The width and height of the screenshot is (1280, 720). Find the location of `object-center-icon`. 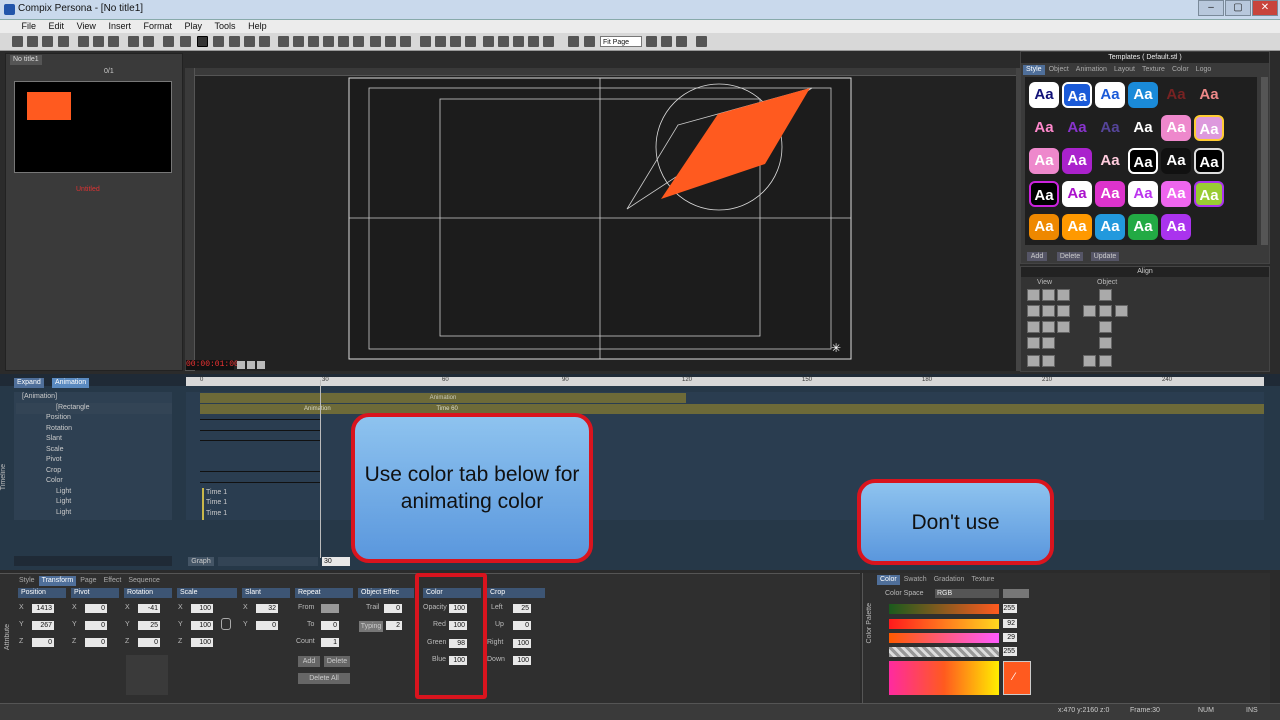

object-center-icon is located at coordinates (1105, 311).